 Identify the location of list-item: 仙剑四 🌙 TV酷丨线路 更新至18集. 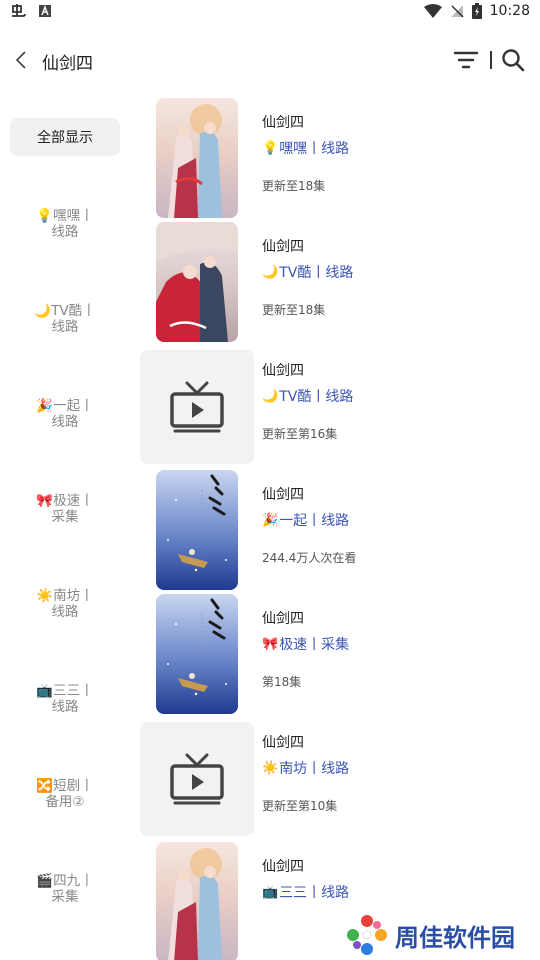
(338, 282).